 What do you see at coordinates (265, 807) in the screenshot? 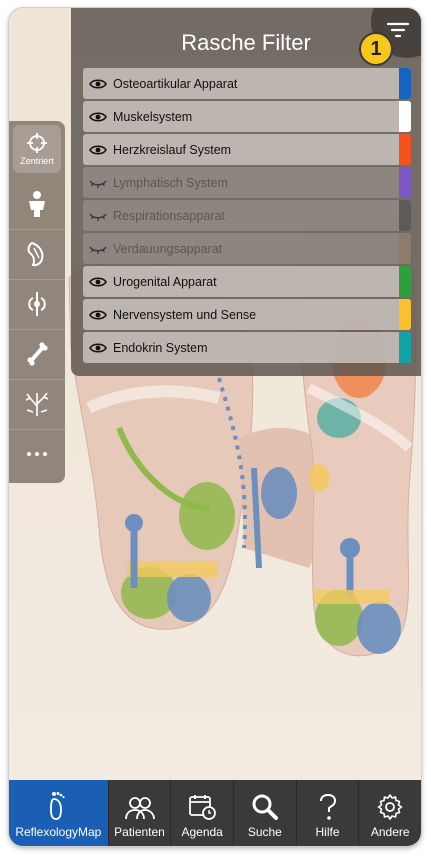
I see `search-icon` at bounding box center [265, 807].